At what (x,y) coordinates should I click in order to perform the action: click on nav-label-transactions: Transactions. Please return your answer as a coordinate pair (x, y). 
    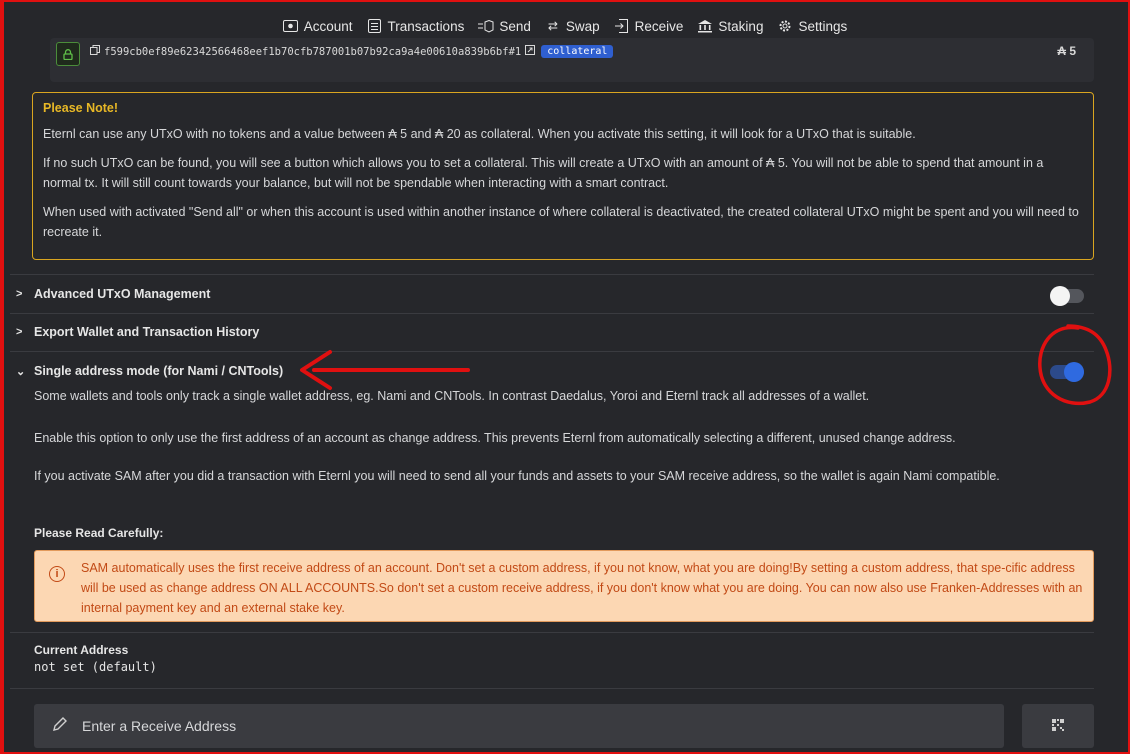
    Looking at the image, I should click on (426, 26).